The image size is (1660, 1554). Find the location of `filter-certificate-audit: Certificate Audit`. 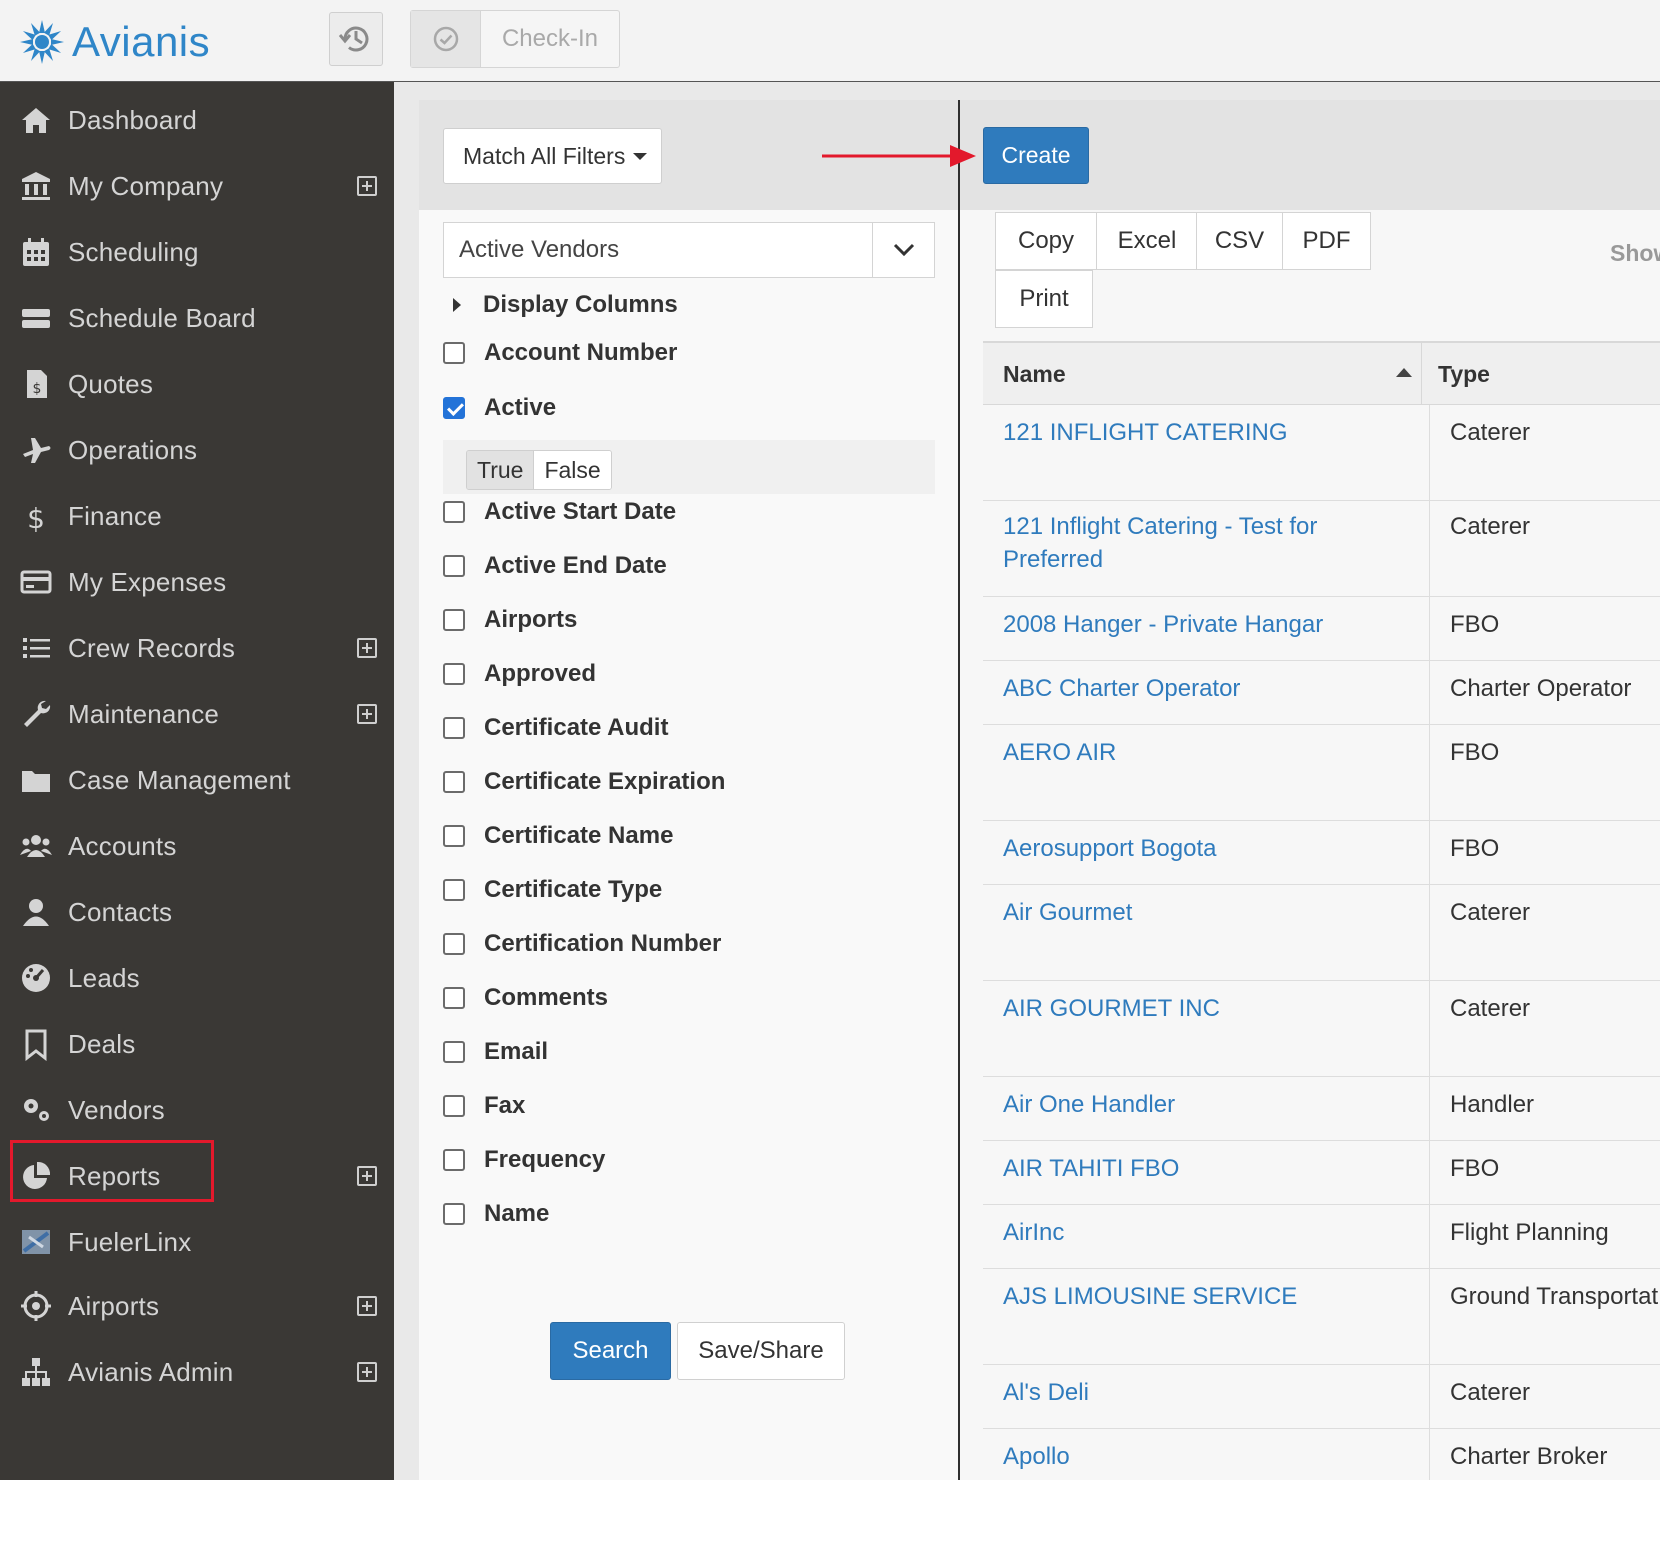

filter-certificate-audit: Certificate Audit is located at coordinates (555, 728).